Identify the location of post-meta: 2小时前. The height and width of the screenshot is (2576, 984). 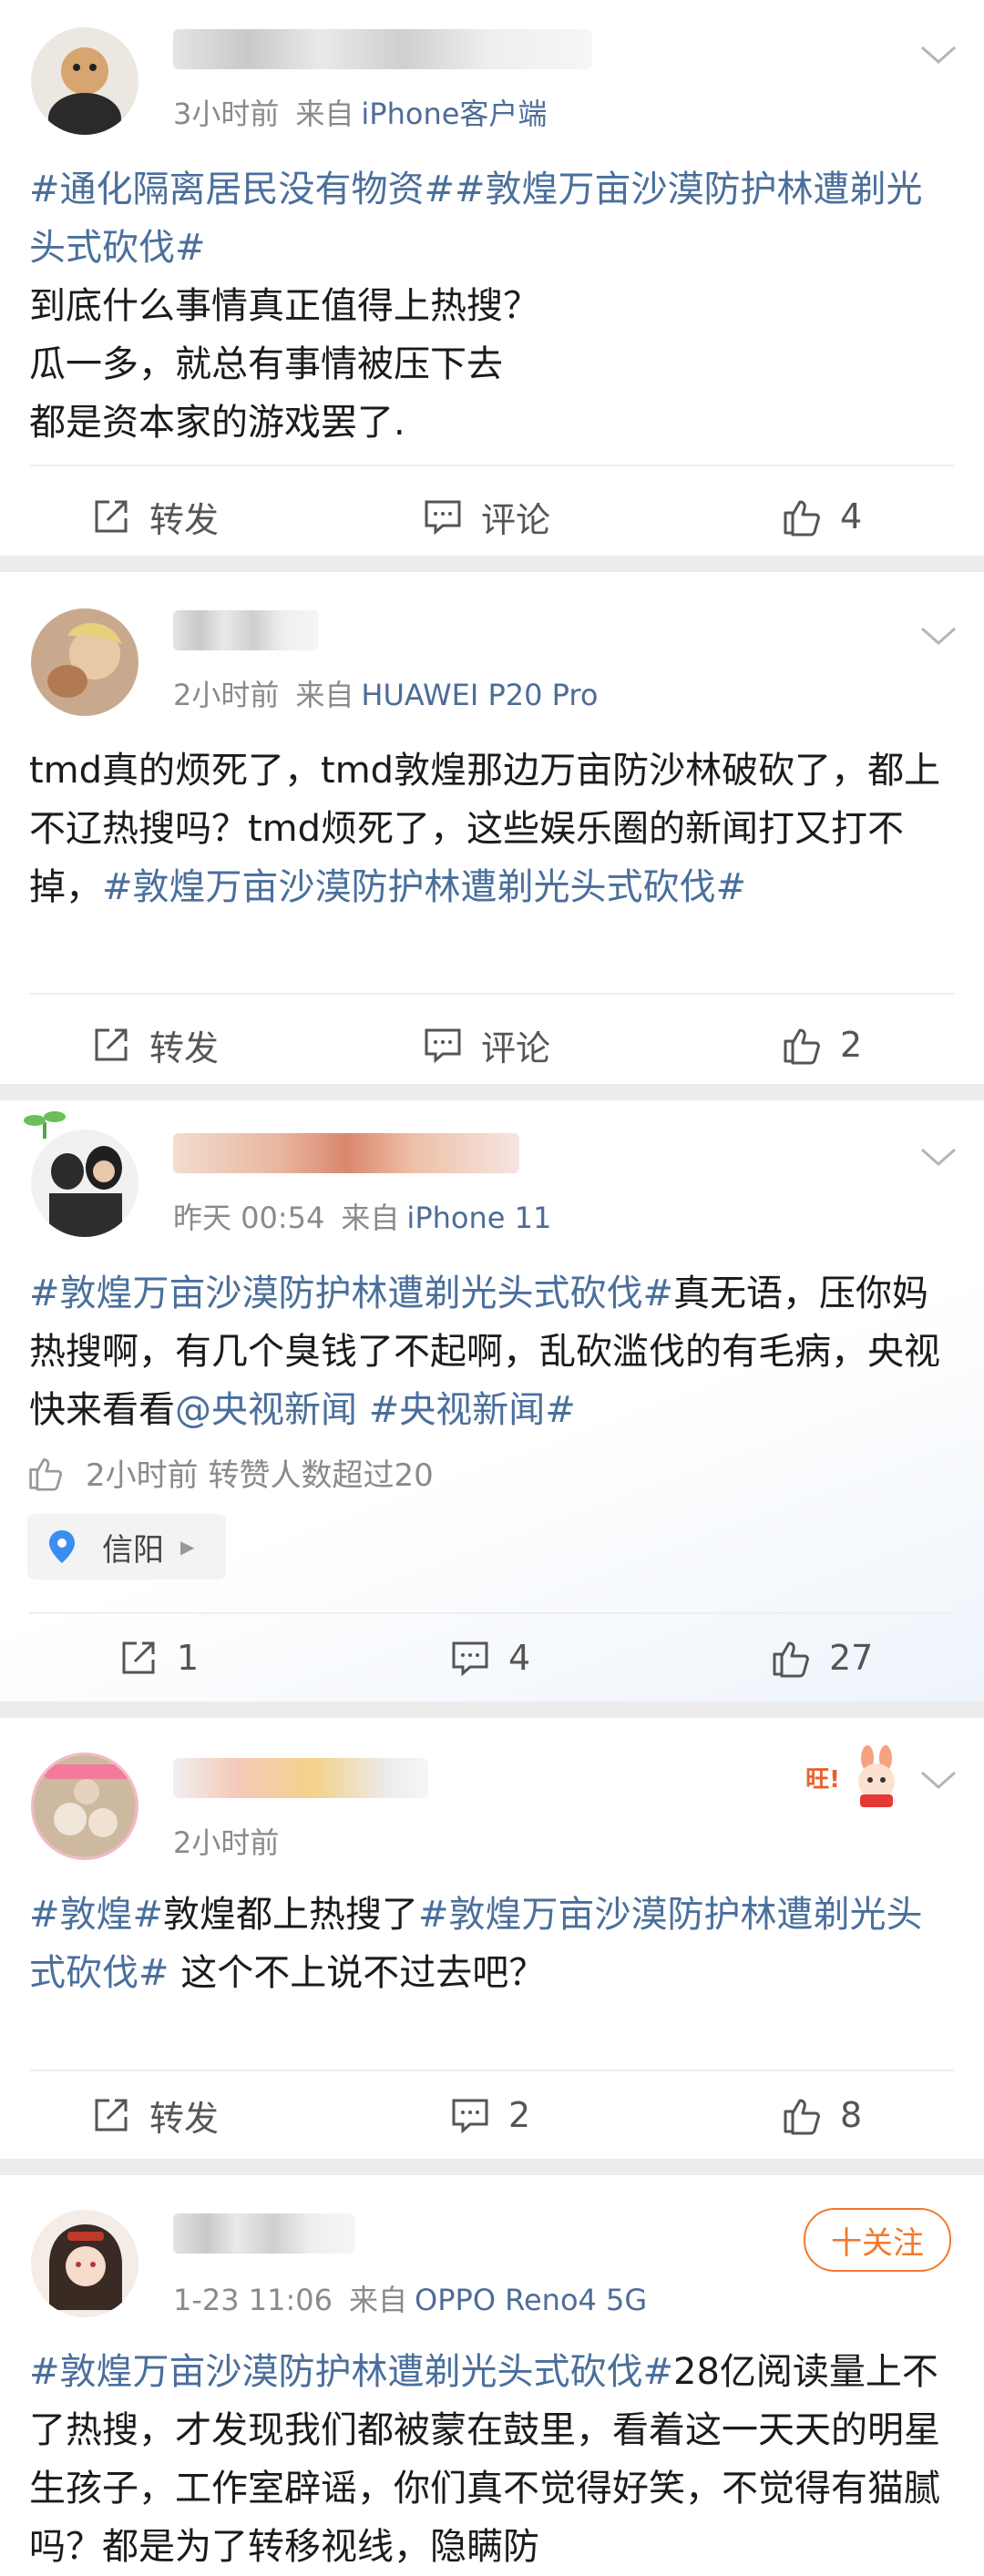
(226, 1841).